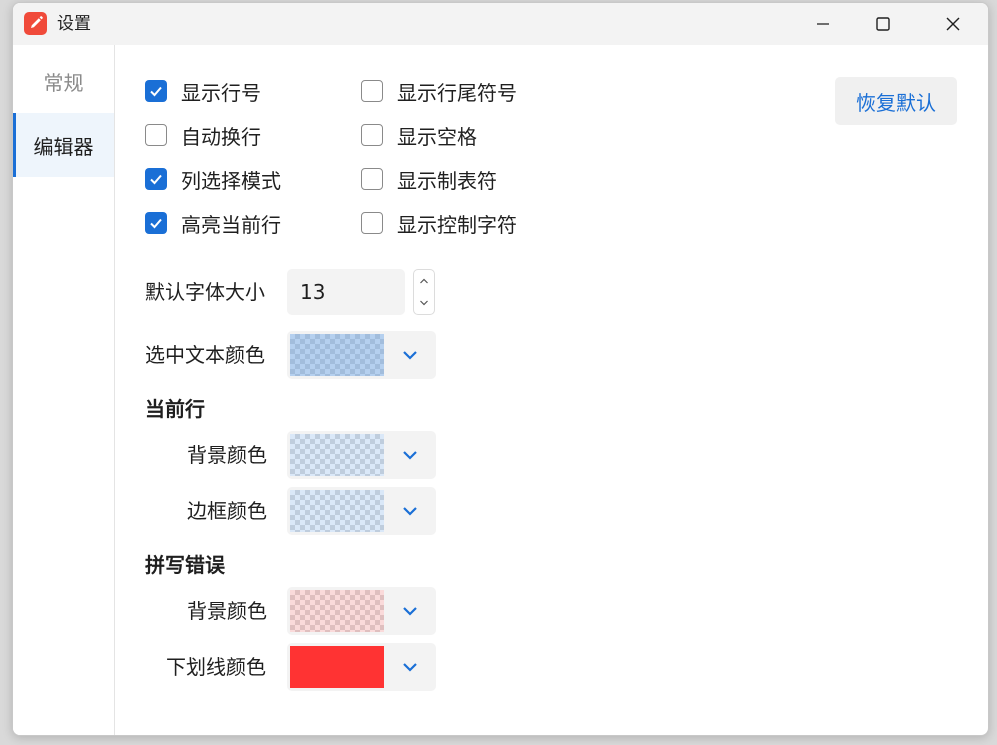  I want to click on decrement-button, so click(424, 303).